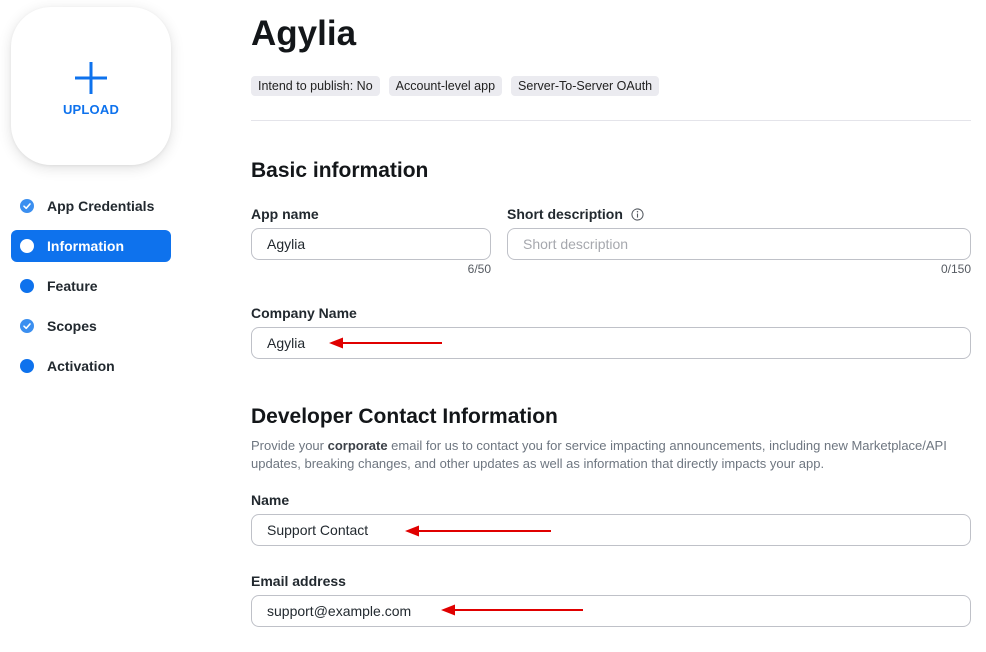 Image resolution: width=986 pixels, height=652 pixels. I want to click on email-address-input, so click(611, 611).